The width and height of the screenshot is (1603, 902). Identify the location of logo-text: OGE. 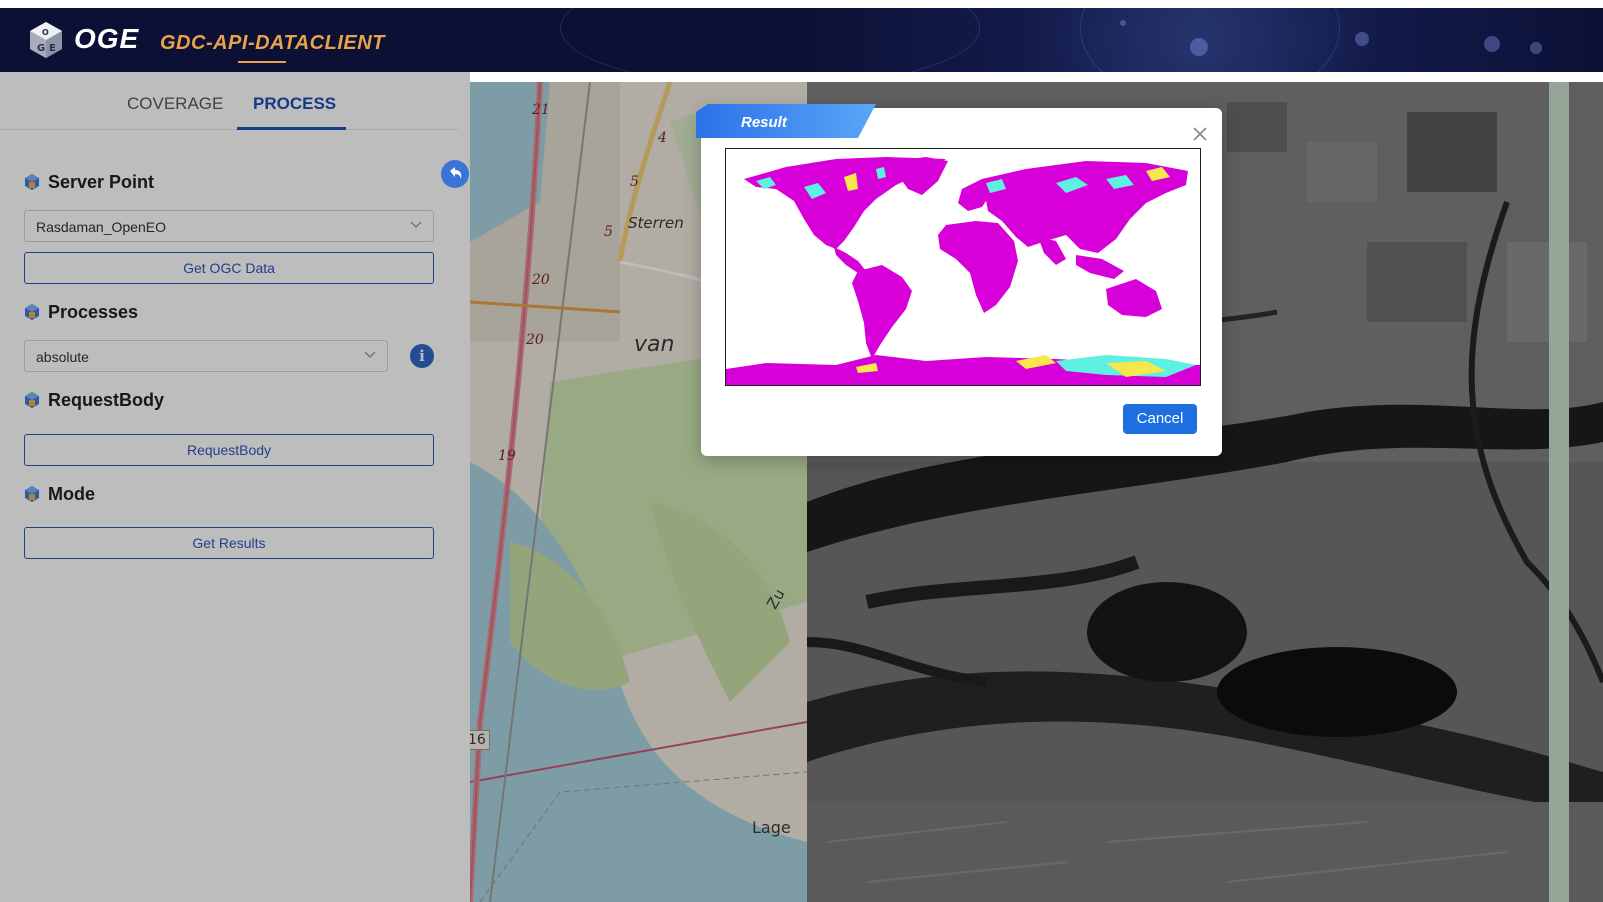
(107, 38).